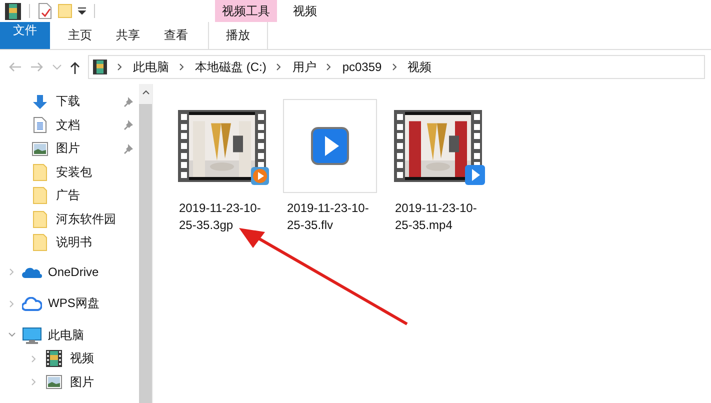 This screenshot has height=403, width=711. I want to click on nav-item: OneDrive, so click(93, 272).